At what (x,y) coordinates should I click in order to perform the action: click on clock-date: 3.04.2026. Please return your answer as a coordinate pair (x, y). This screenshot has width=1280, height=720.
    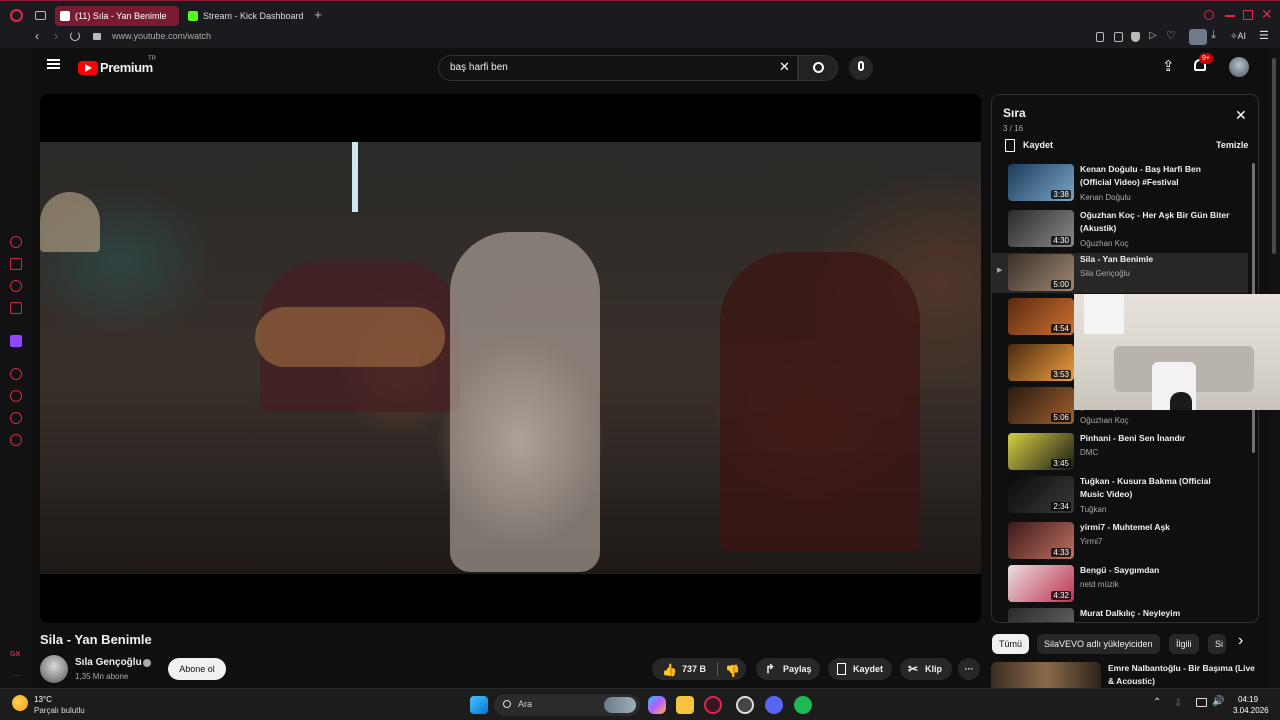
    Looking at the image, I should click on (1251, 710).